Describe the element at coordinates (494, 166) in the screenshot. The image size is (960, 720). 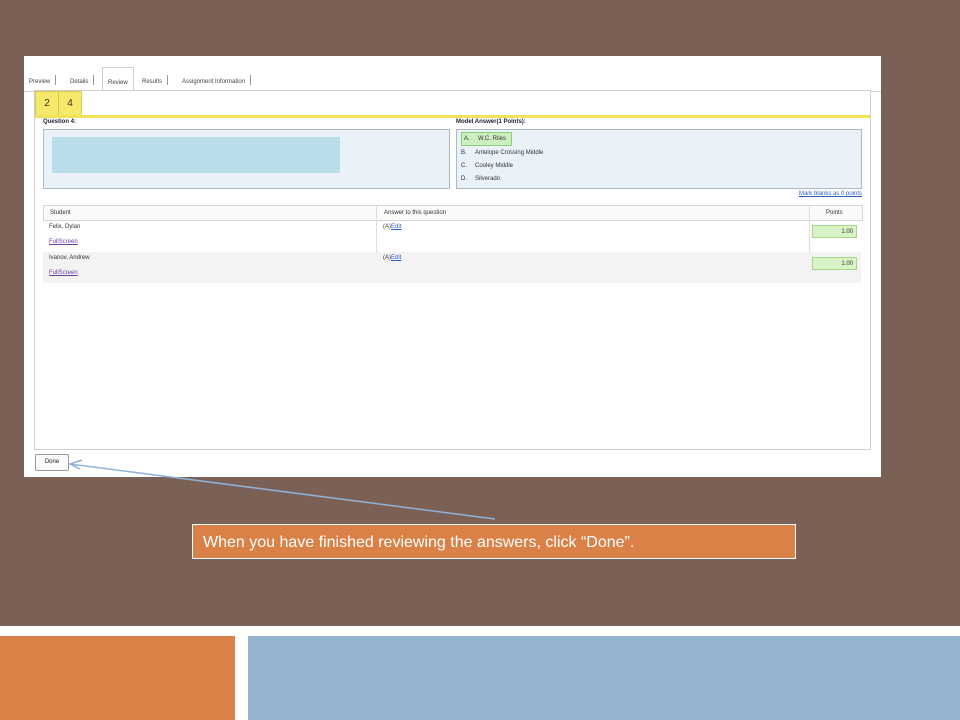
I see `option-text: Cooley Middle` at that location.